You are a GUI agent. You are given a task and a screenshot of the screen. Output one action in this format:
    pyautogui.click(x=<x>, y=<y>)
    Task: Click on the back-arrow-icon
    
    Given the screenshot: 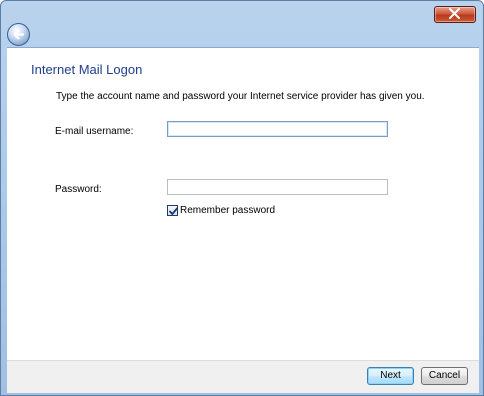 What is the action you would take?
    pyautogui.click(x=19, y=34)
    